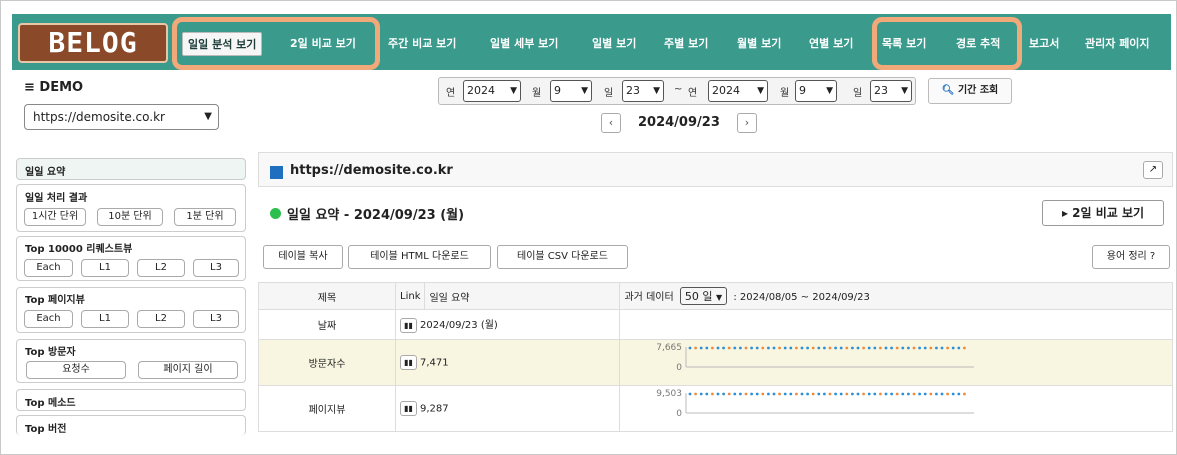 This screenshot has height=455, width=1177. I want to click on nav-admin: 관리자 페이지, so click(1117, 44).